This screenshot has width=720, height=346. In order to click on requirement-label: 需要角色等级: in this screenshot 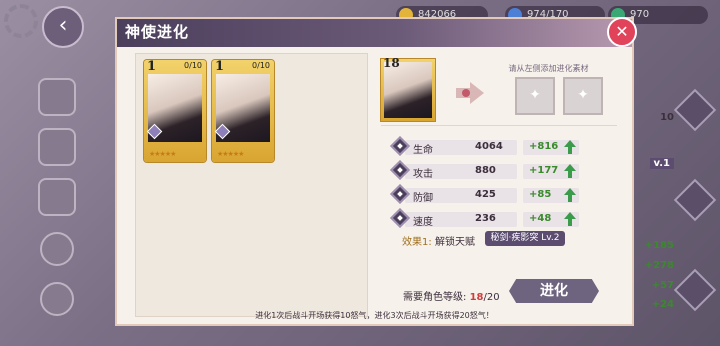, I will do `click(435, 297)`.